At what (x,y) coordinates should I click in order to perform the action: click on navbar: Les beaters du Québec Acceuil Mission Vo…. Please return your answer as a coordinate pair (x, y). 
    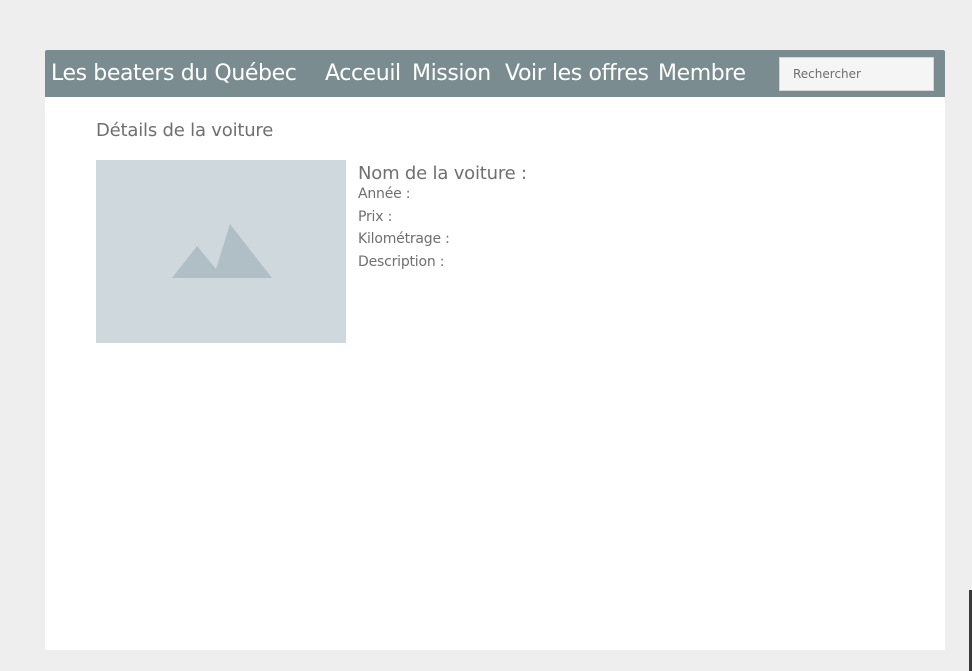
    Looking at the image, I should click on (495, 73).